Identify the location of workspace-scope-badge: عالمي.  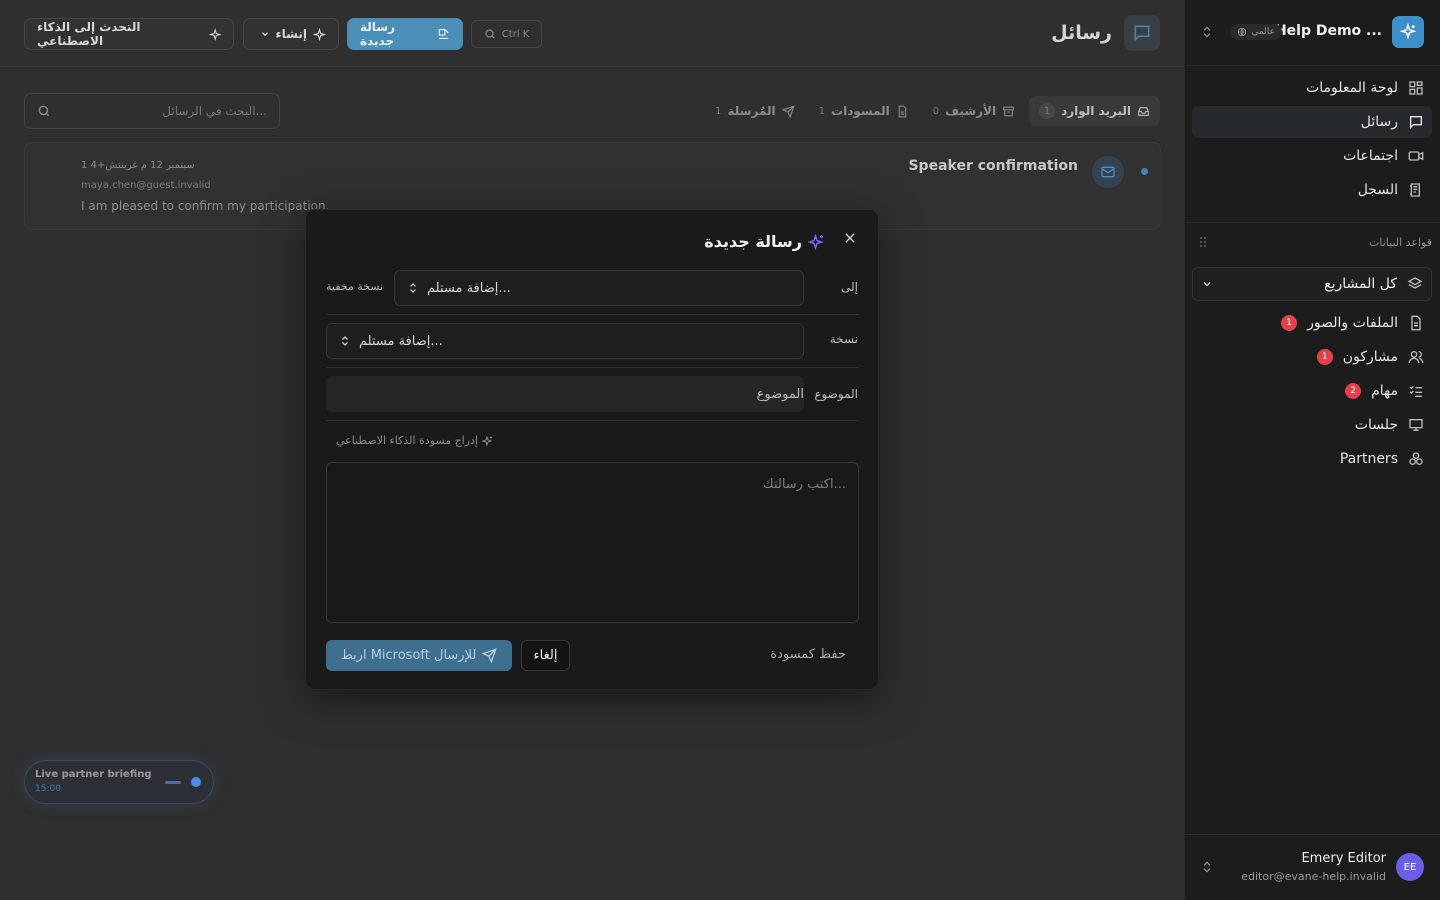
(1256, 32).